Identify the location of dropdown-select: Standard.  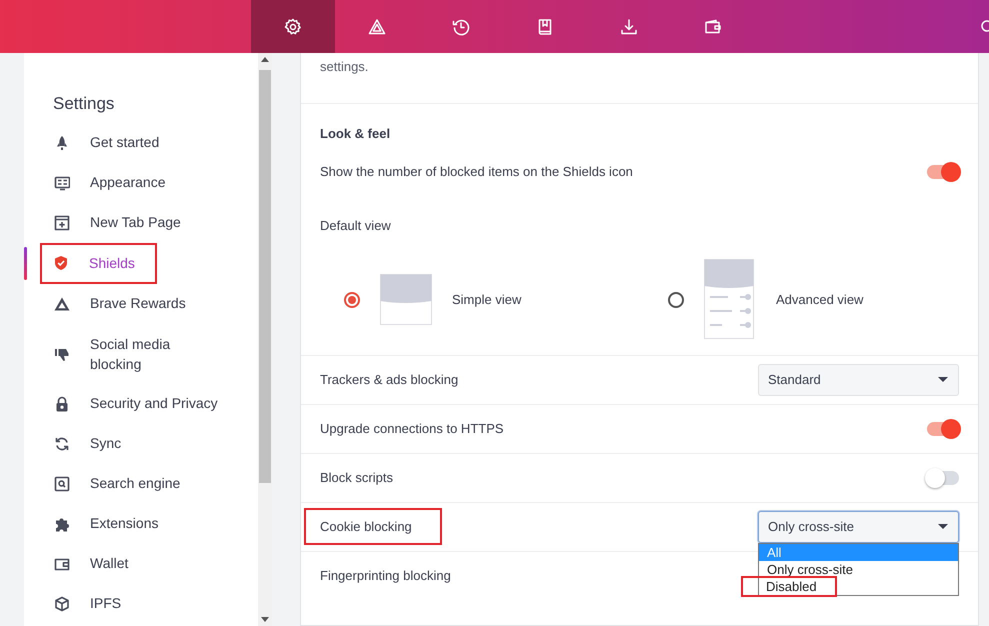
(858, 380).